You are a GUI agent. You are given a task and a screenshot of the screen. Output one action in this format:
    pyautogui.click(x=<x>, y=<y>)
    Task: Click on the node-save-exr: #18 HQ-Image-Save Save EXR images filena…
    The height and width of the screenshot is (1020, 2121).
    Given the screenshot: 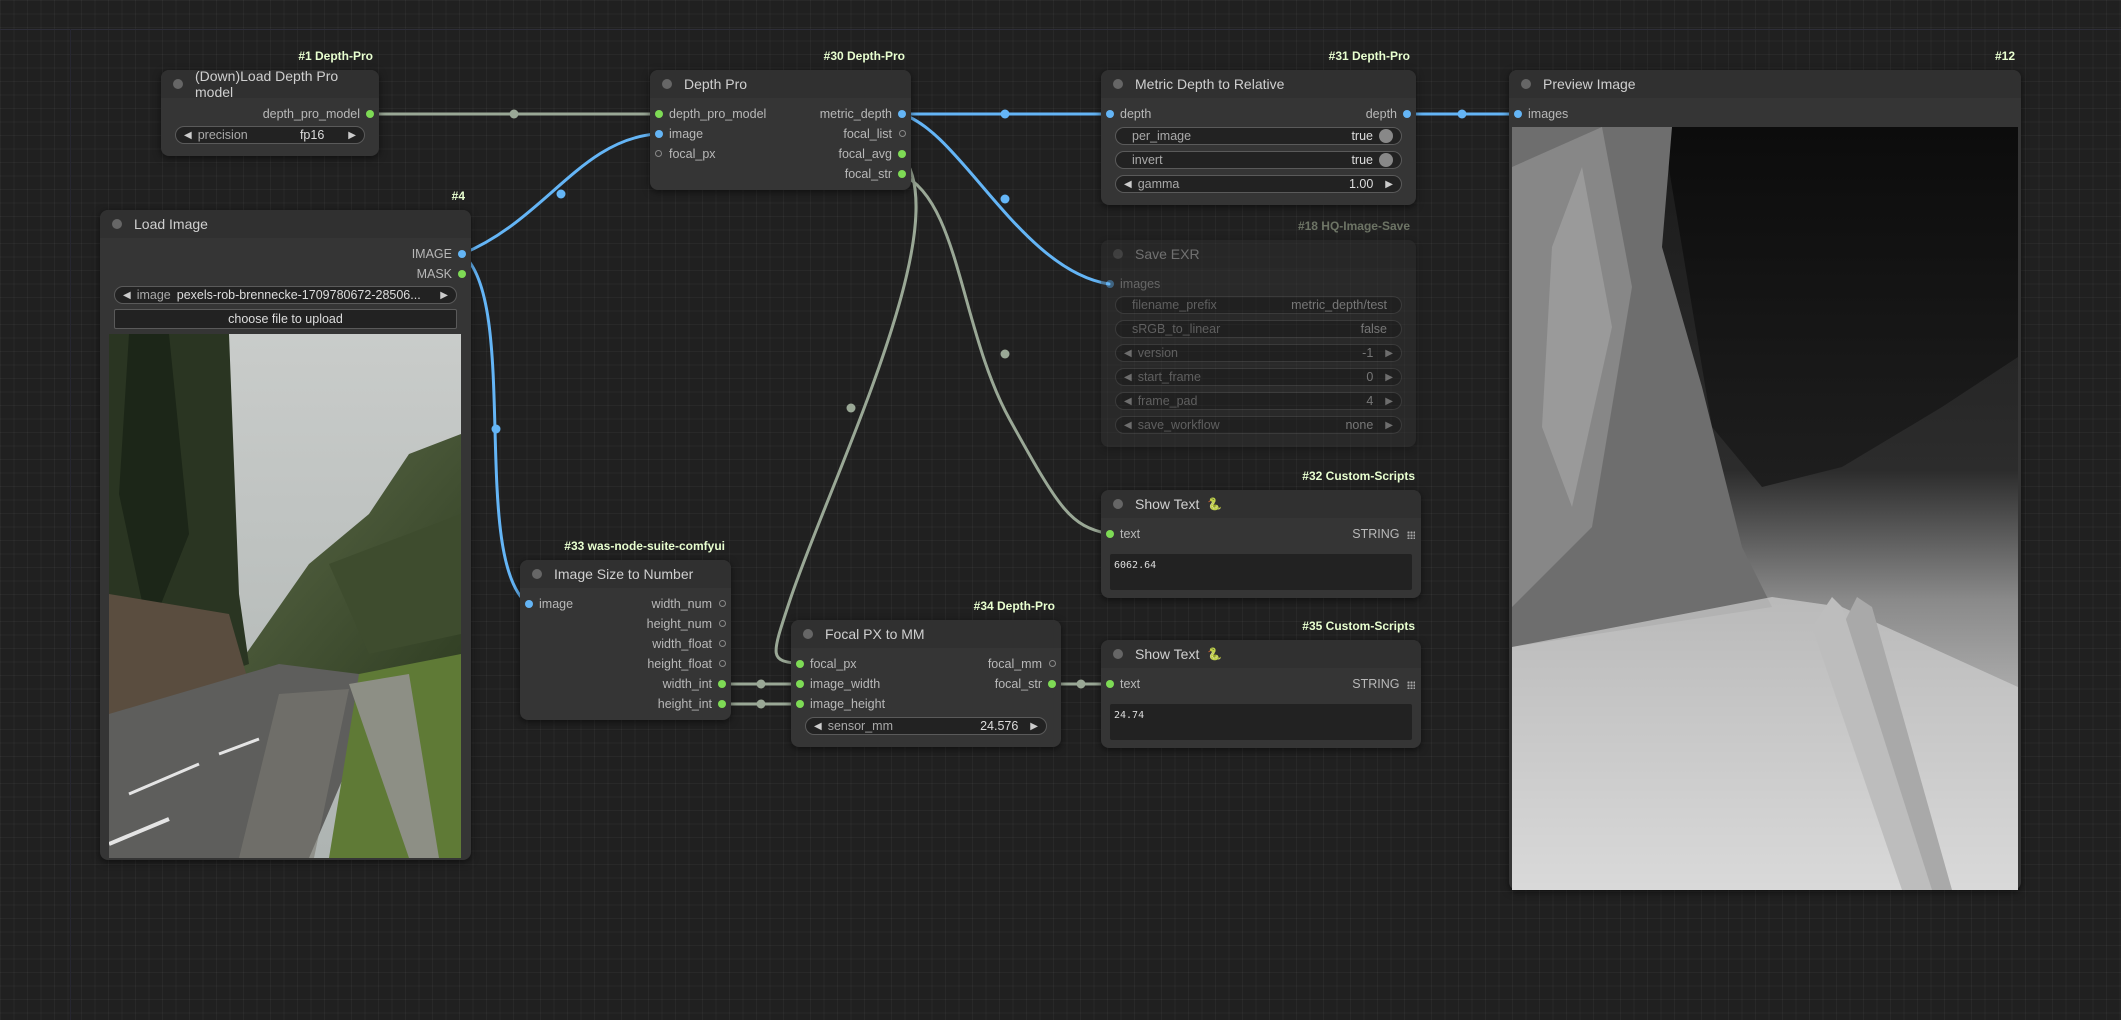 What is the action you would take?
    pyautogui.click(x=1258, y=333)
    